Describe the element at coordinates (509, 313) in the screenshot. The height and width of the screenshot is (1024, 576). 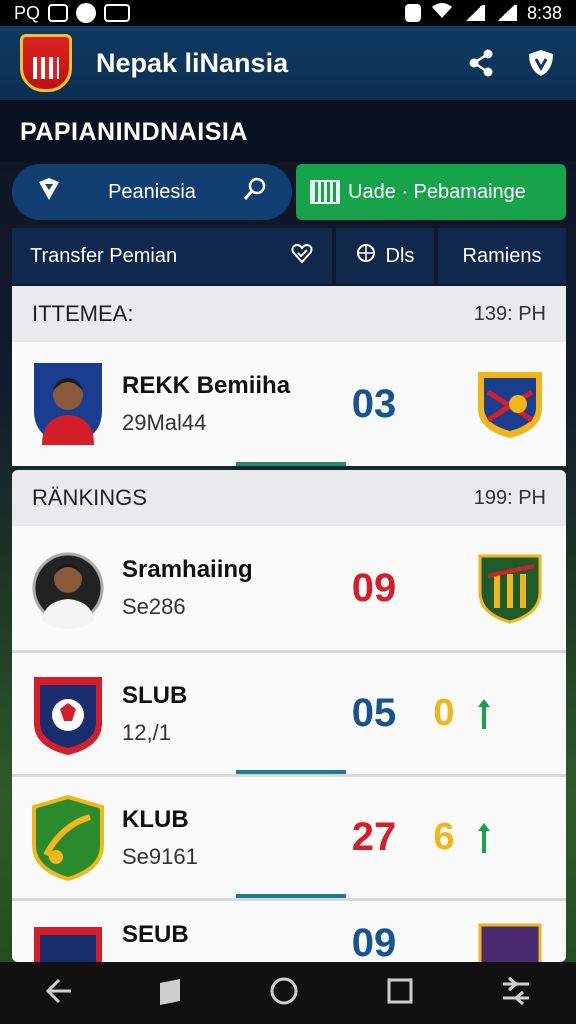
I see `card-header-time: 139: PH` at that location.